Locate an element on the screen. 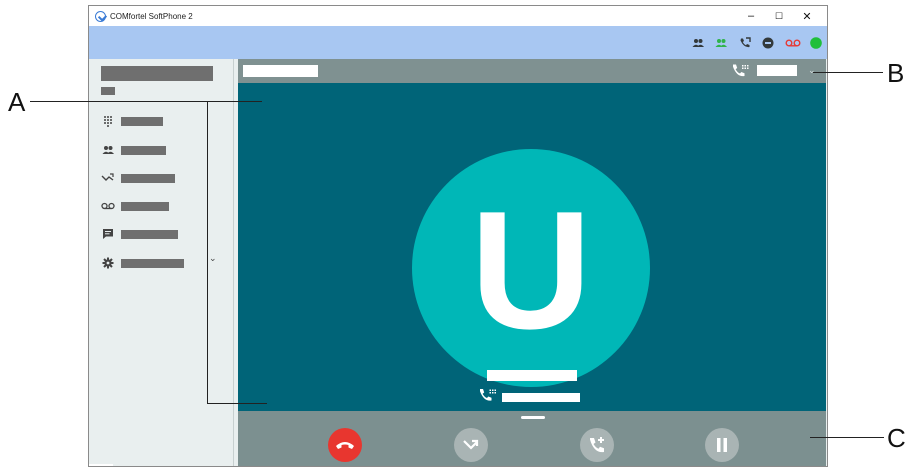 The image size is (915, 468). hold-call-button is located at coordinates (722, 445).